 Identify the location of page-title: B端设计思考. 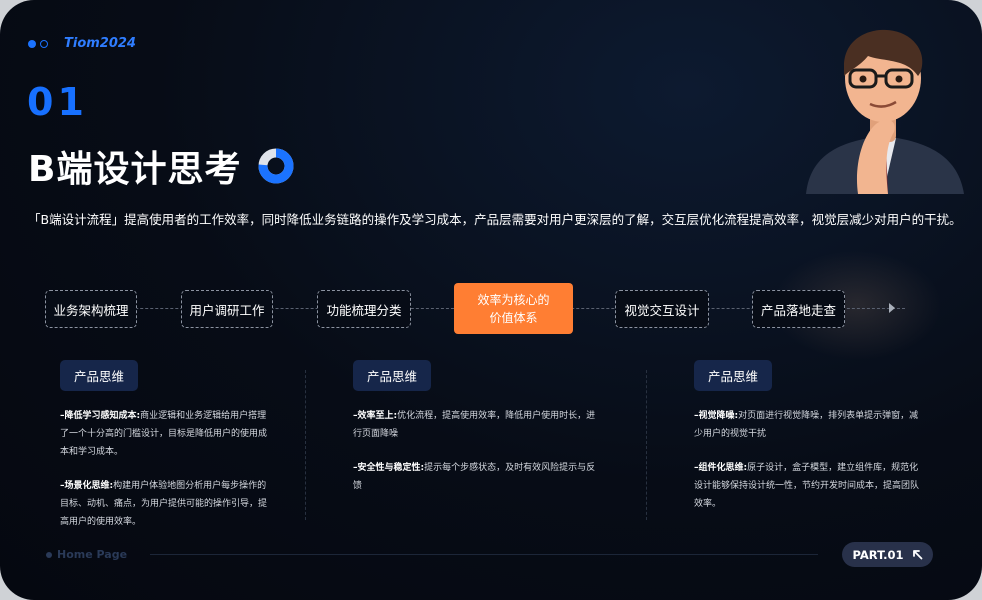
(135, 169).